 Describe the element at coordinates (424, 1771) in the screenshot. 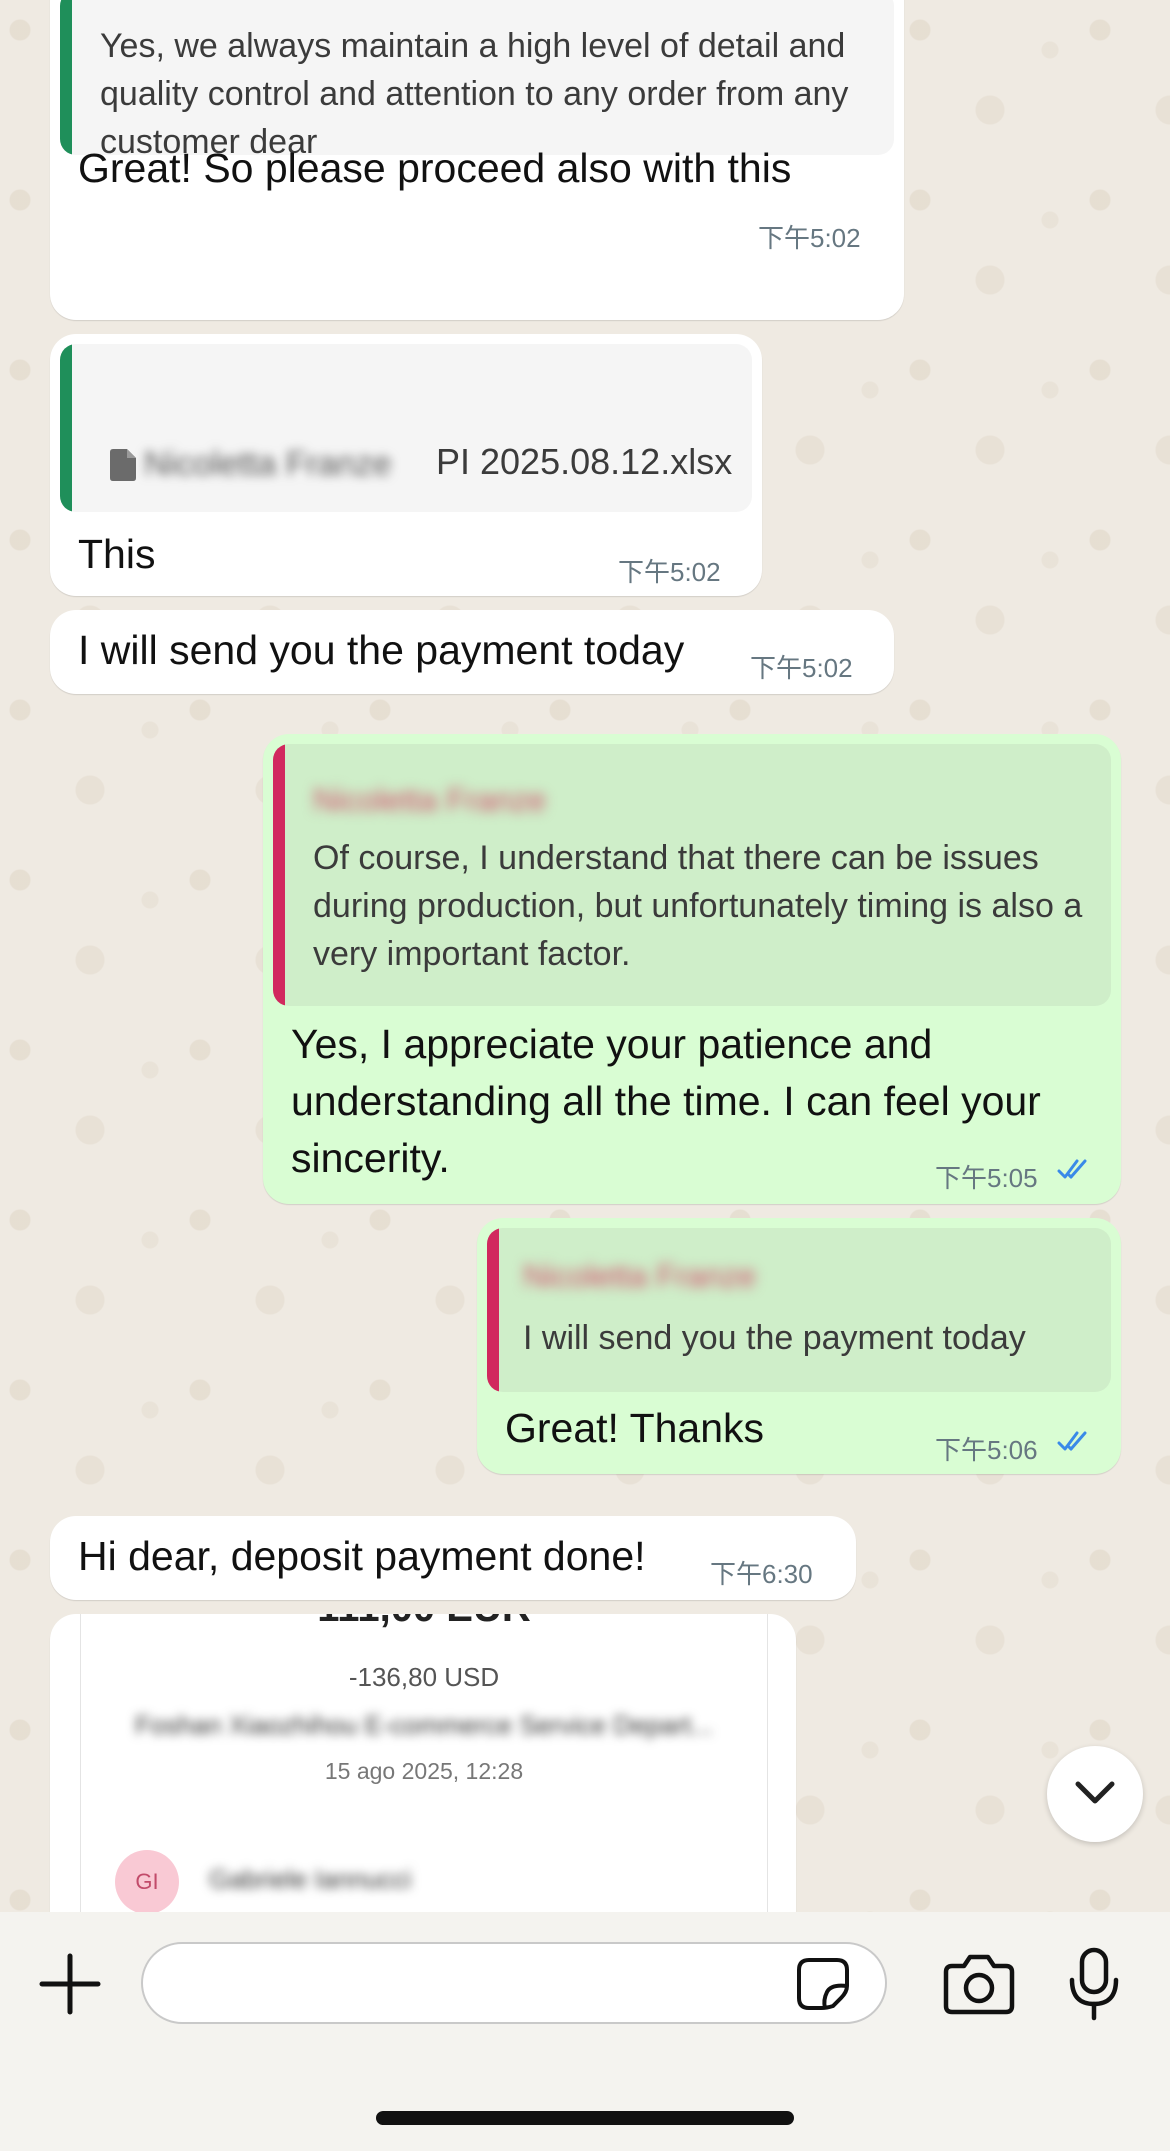

I see `receipt-date: 15 ago 2025, 12:28` at that location.